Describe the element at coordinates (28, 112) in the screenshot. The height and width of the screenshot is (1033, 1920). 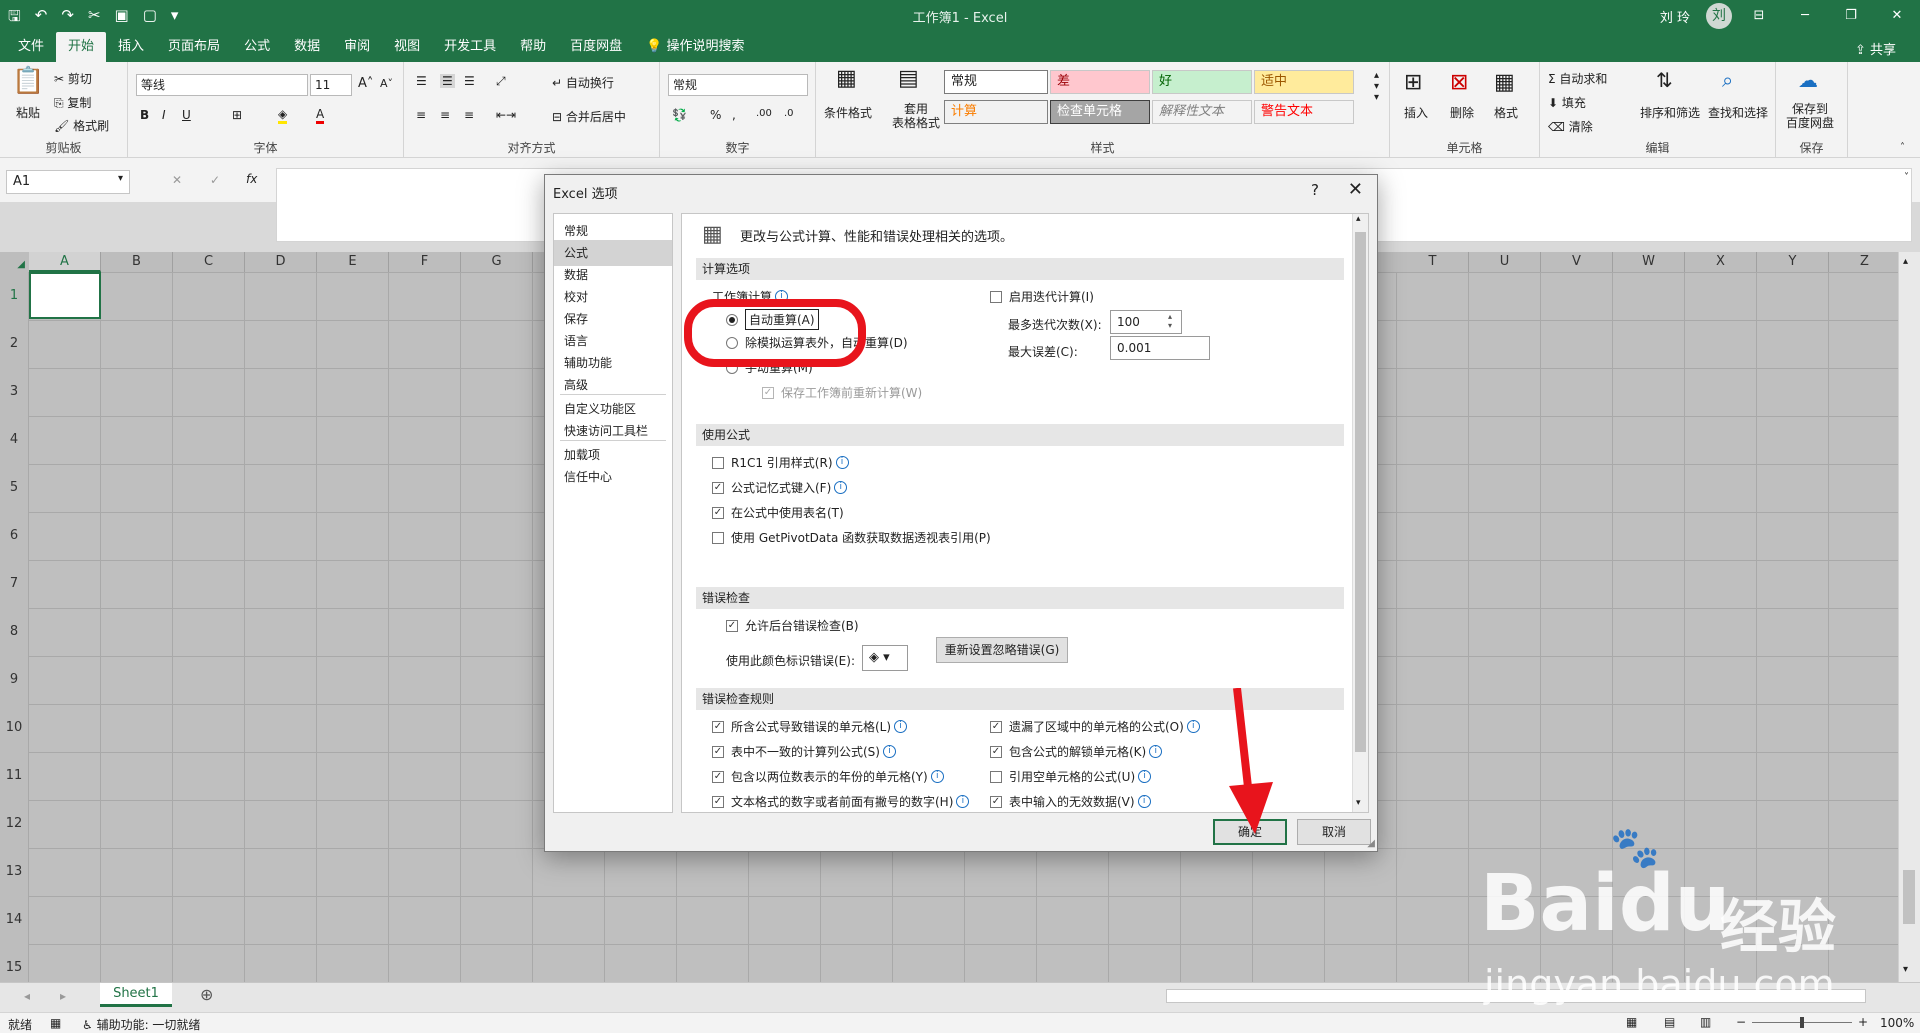
I see `paste-button: 粘贴` at that location.